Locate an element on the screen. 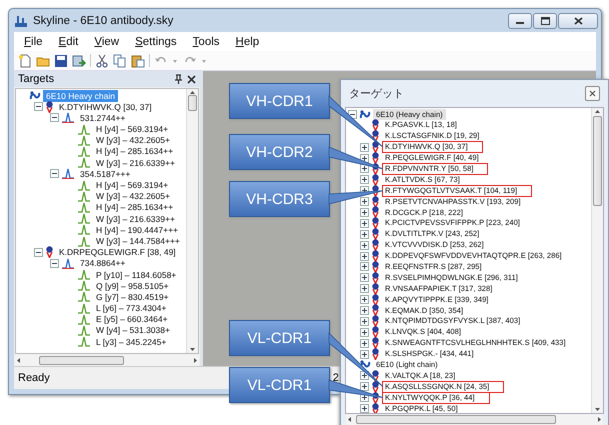  tree-item: W [y4] – 531.3038+ is located at coordinates (133, 330).